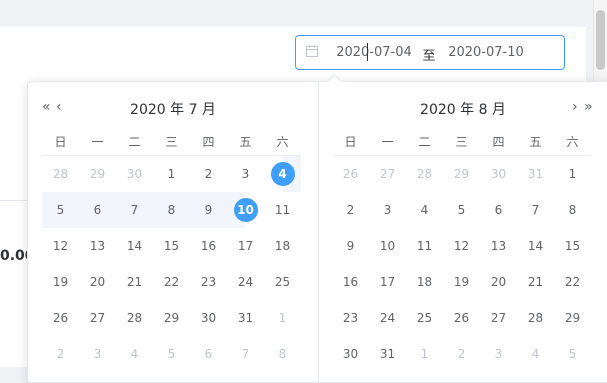 The image size is (607, 383). I want to click on calendar-day-cell: 24, so click(245, 282).